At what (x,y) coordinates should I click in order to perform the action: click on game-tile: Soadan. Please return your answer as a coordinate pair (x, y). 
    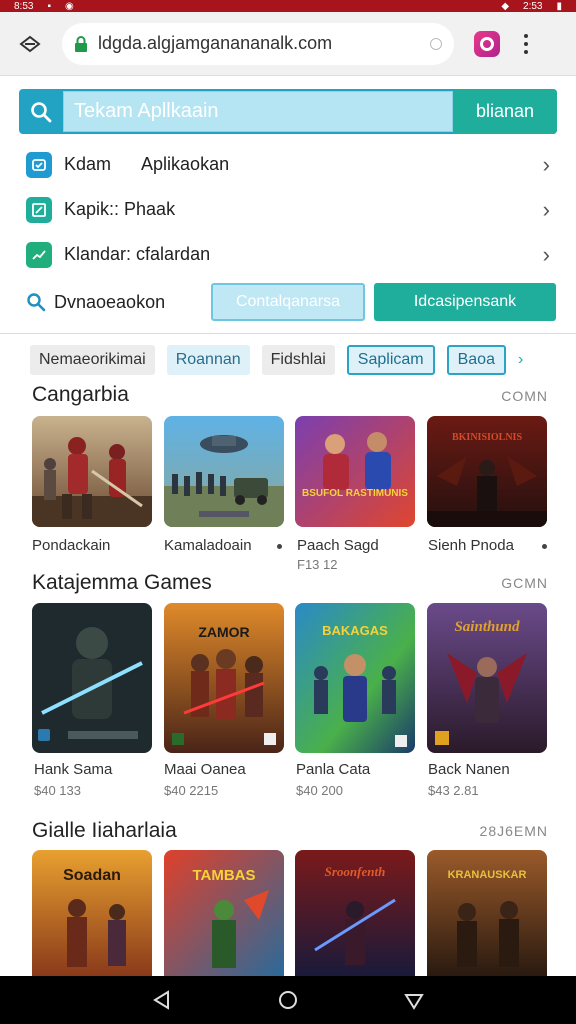
    Looking at the image, I should click on (92, 913).